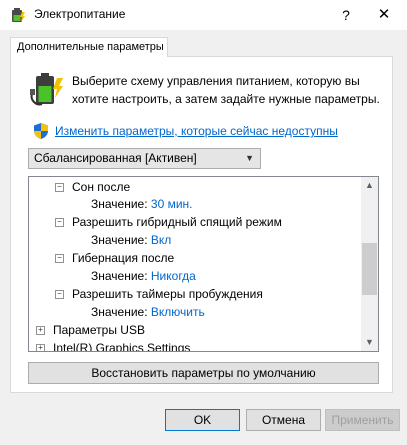  Describe the element at coordinates (249, 158) in the screenshot. I see `chevron-down-icon: ▼` at that location.